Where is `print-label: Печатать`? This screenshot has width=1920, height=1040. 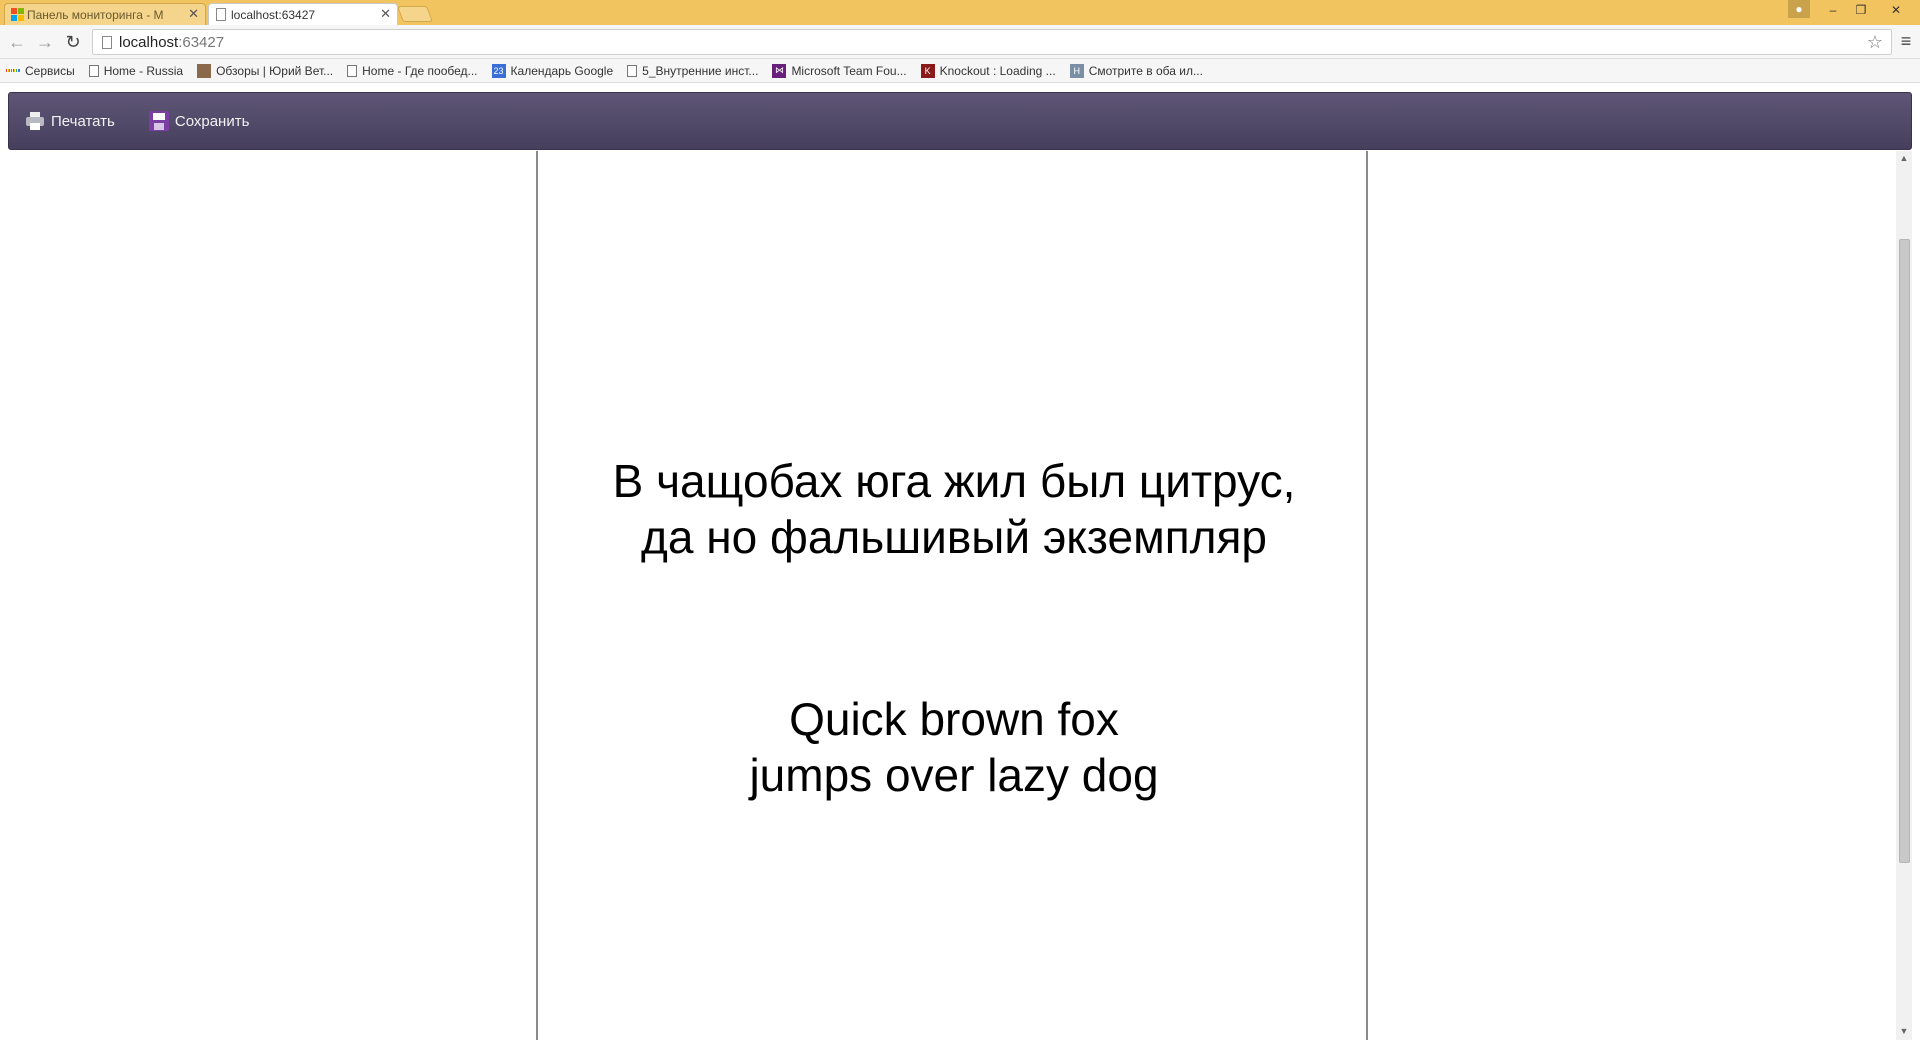 print-label: Печатать is located at coordinates (83, 121).